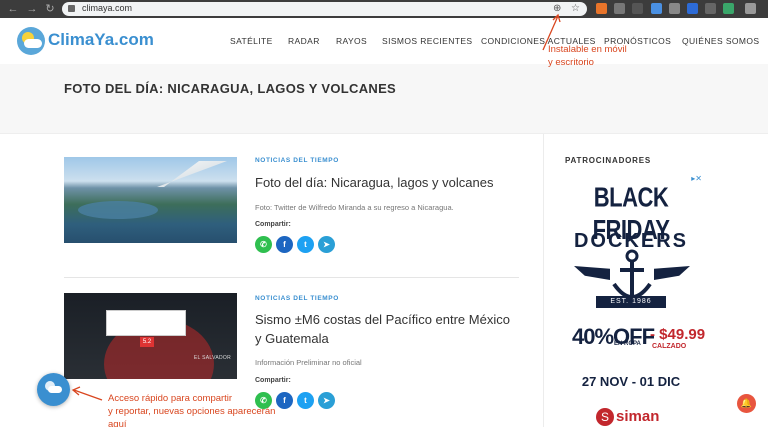  I want to click on install-annotation: Instalable en móvil y escritorio, so click(587, 56).